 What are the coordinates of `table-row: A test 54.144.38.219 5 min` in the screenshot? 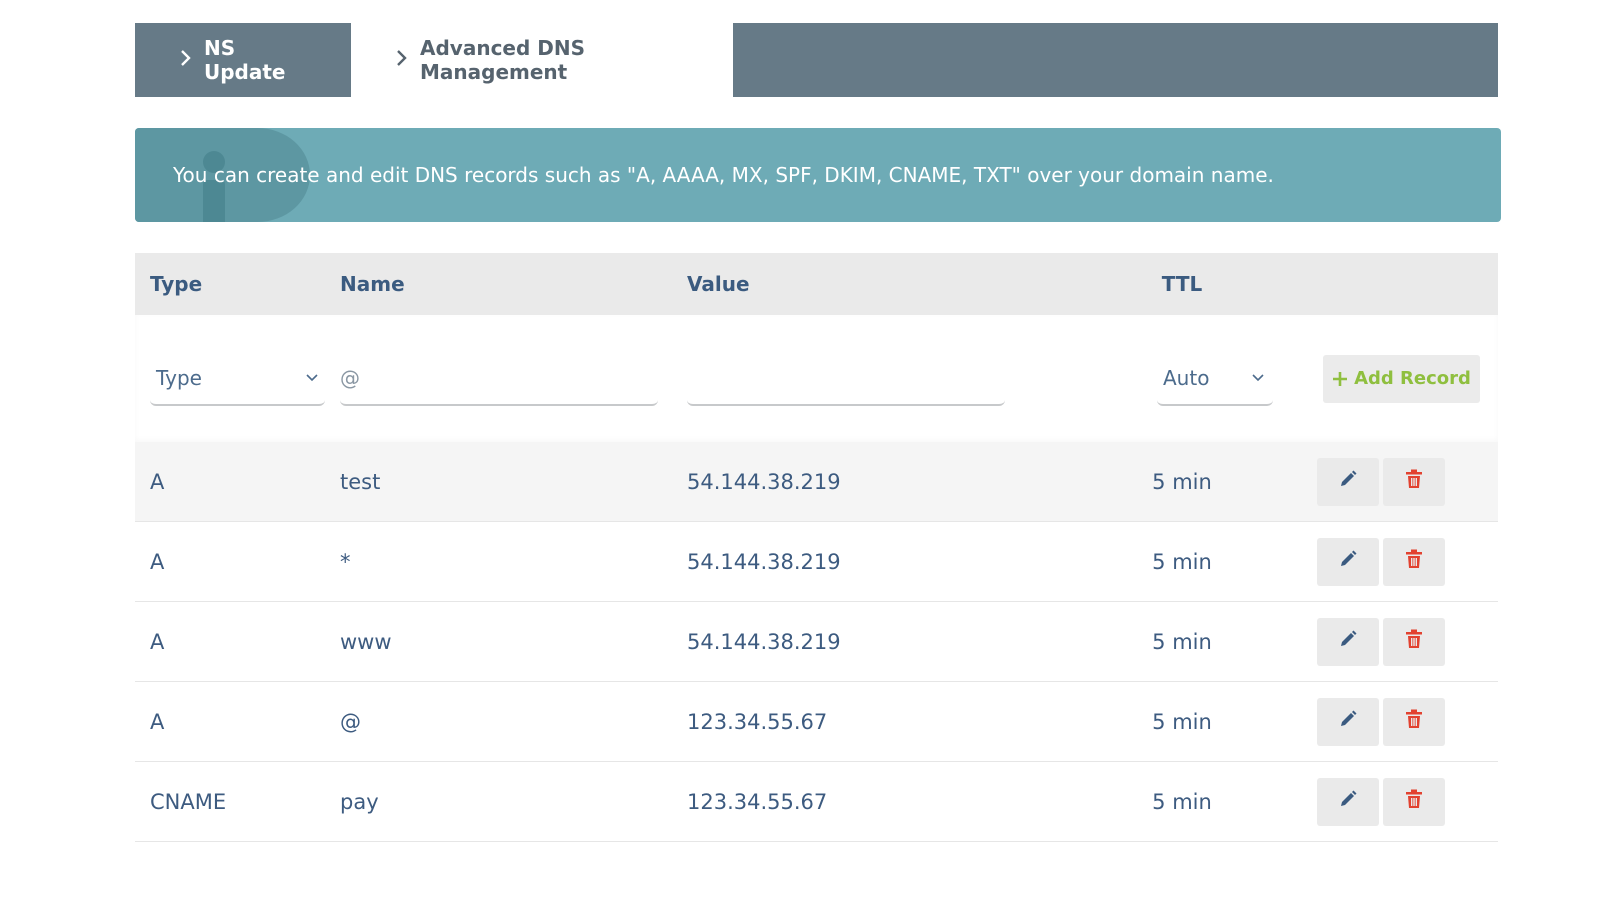 It's located at (816, 482).